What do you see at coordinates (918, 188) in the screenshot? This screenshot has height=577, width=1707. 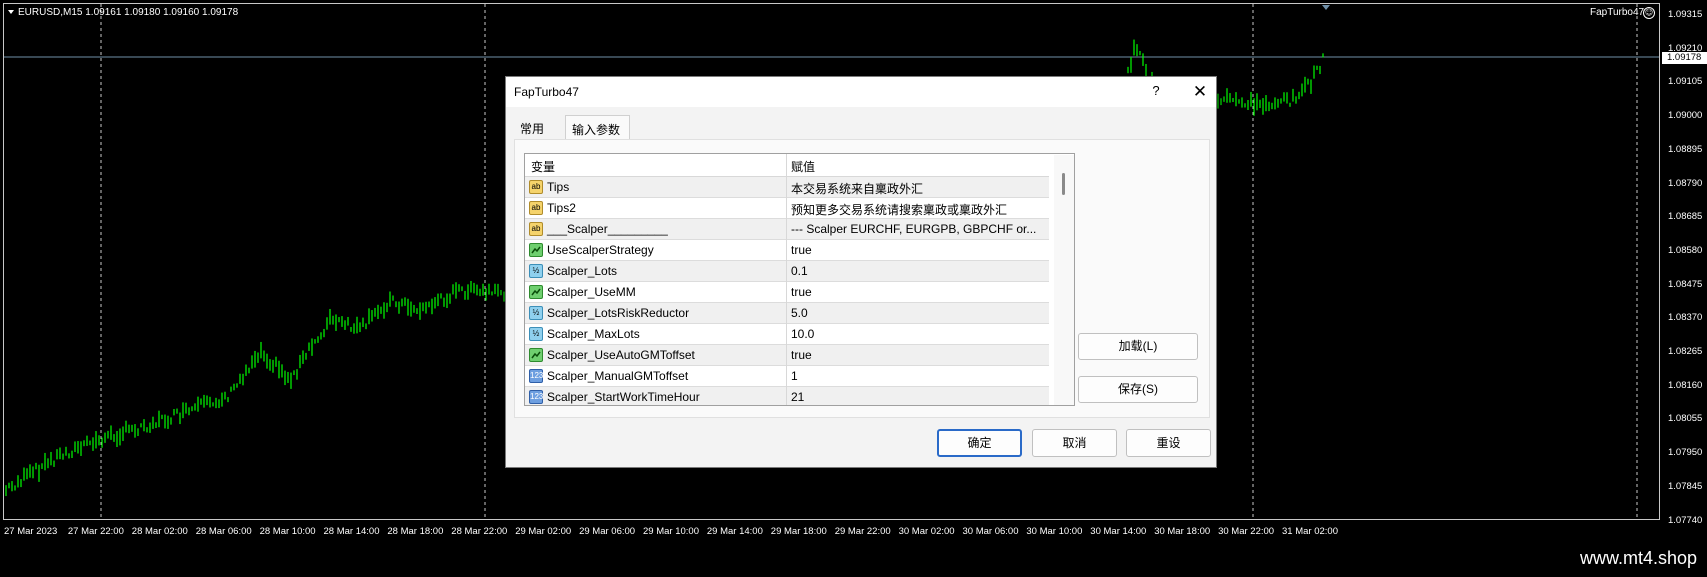 I see `param-value: 本交易系统来自稟政外汇` at bounding box center [918, 188].